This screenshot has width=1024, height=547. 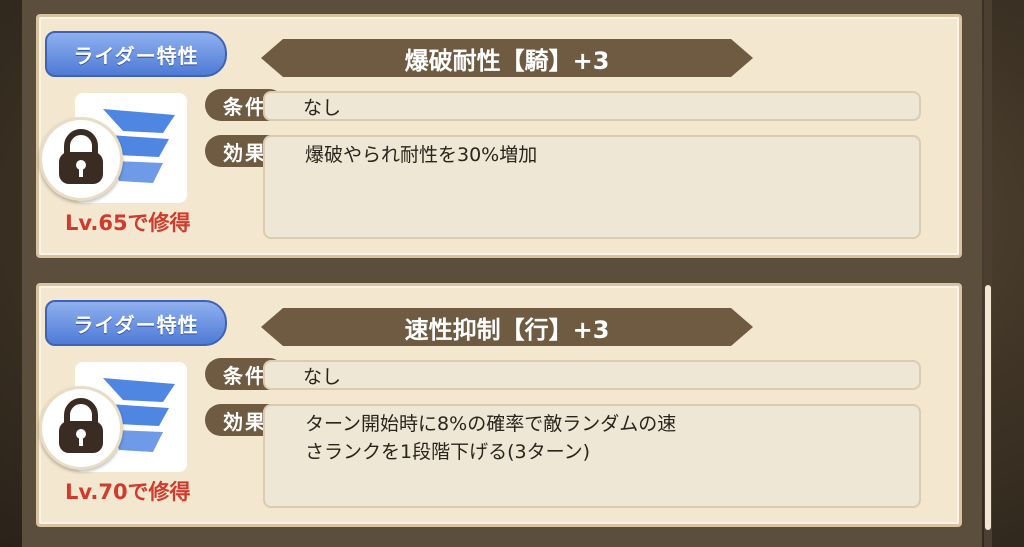 I want to click on effect-box: 爆破やられ耐性を30%増加, so click(x=592, y=187).